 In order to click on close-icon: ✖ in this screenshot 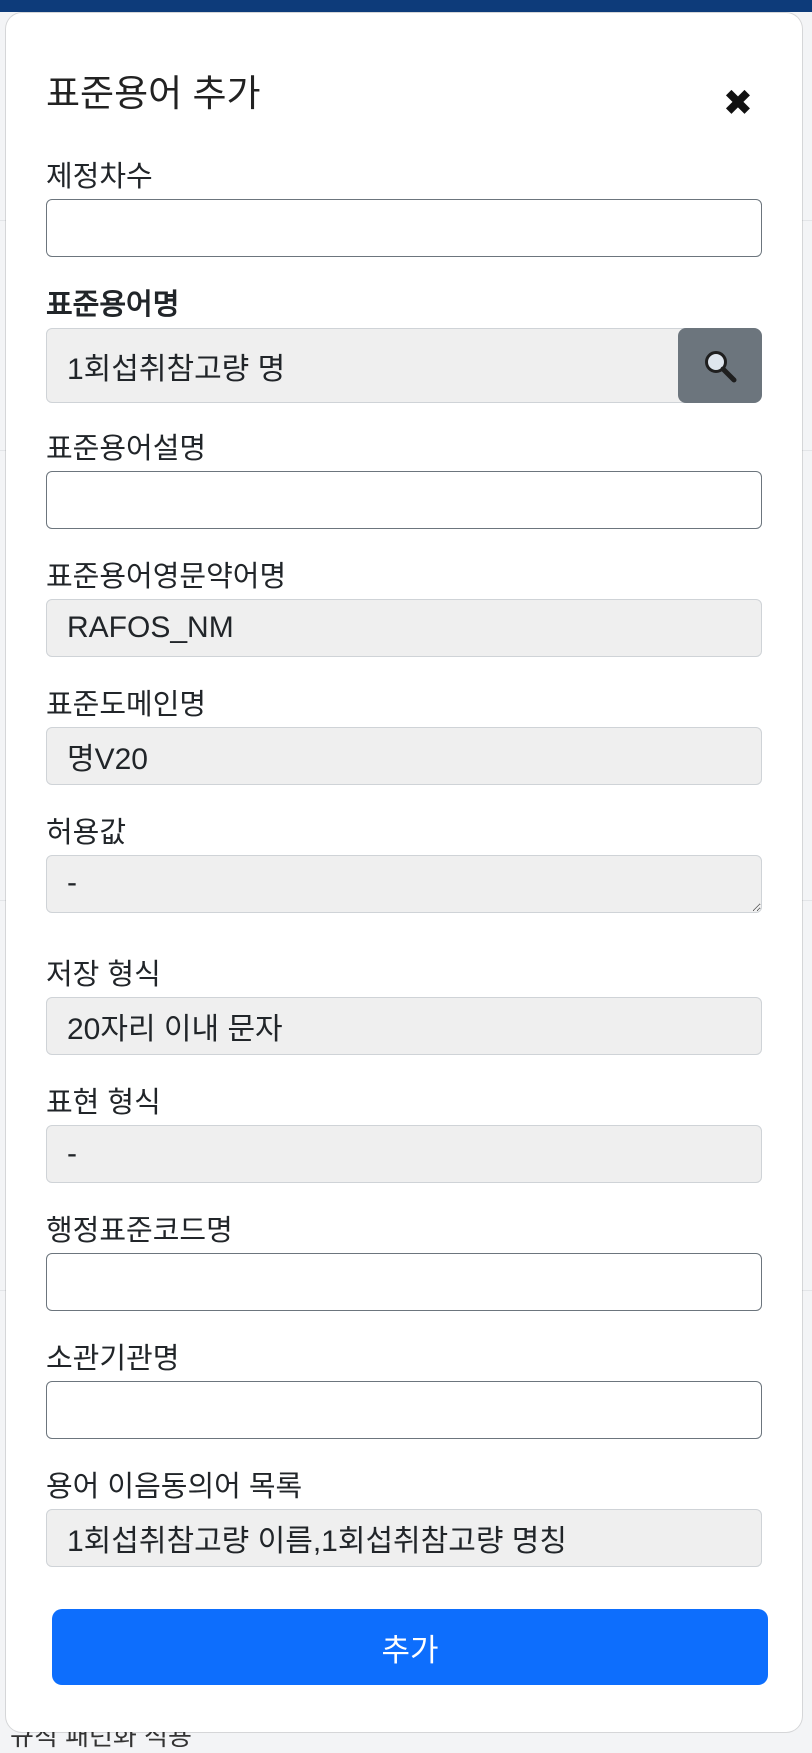, I will do `click(738, 103)`.